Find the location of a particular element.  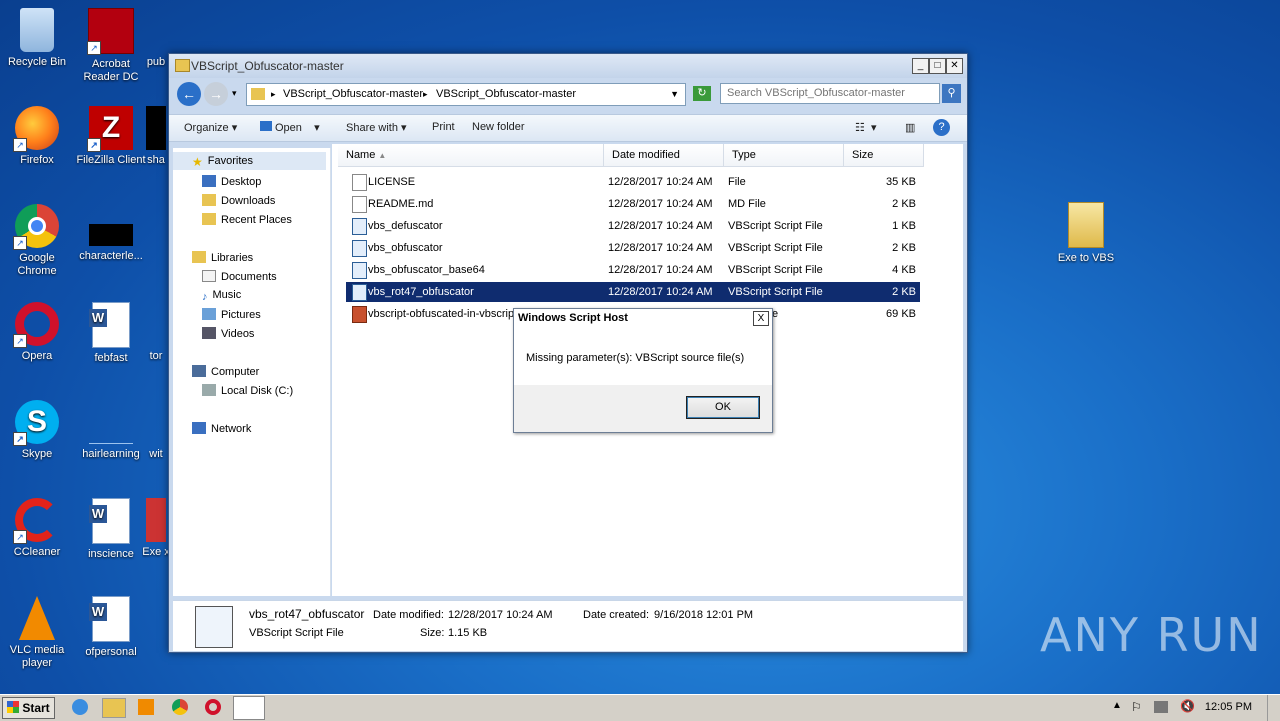

start-button: Start is located at coordinates (28, 708).